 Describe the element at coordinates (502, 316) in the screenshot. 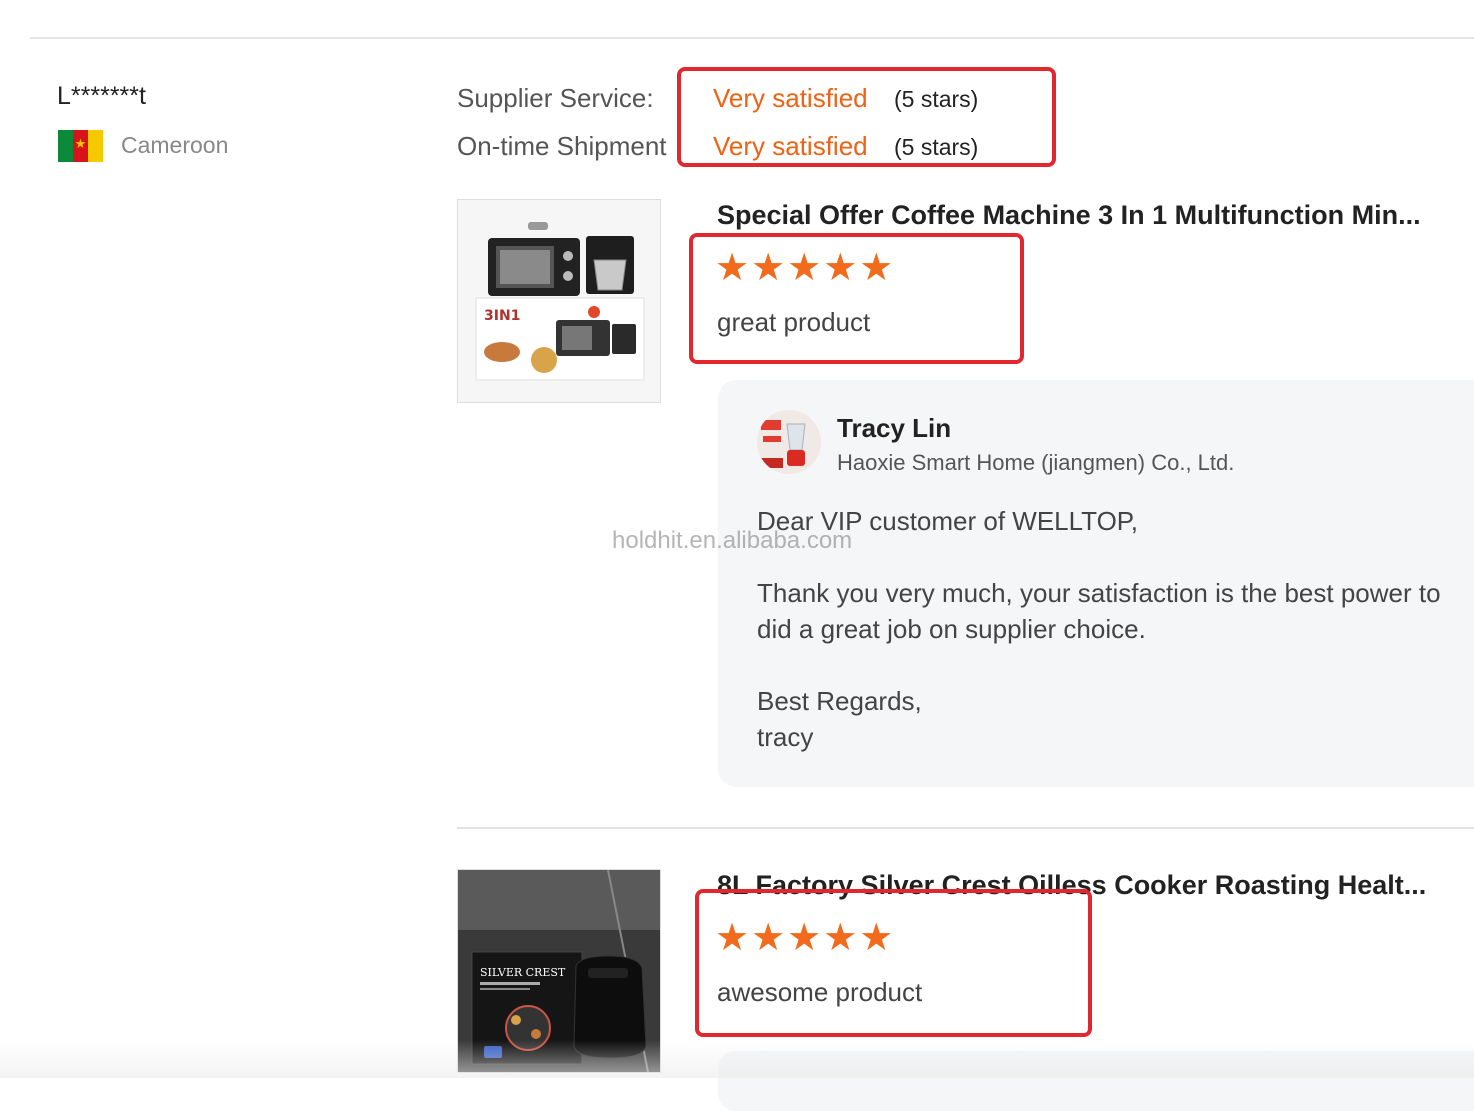

I see `svg-text: 3IN1` at that location.